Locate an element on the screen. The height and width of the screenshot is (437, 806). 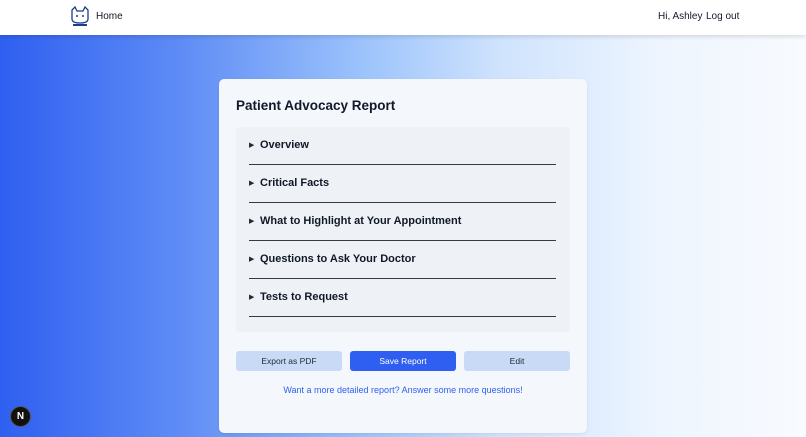
badge-letter: N is located at coordinates (20, 416).